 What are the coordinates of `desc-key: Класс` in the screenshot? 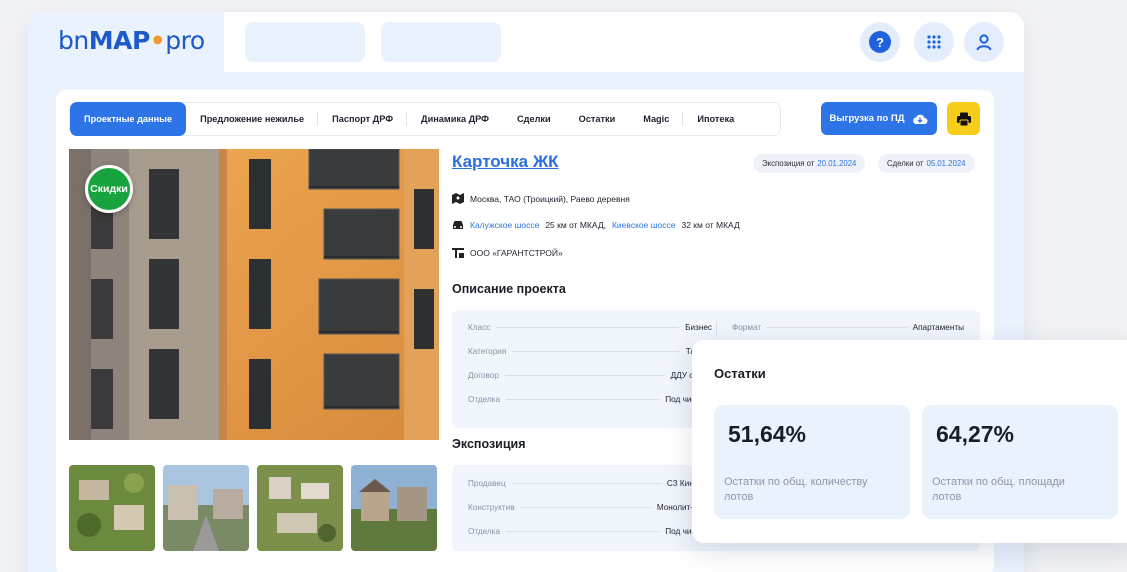 It's located at (479, 327).